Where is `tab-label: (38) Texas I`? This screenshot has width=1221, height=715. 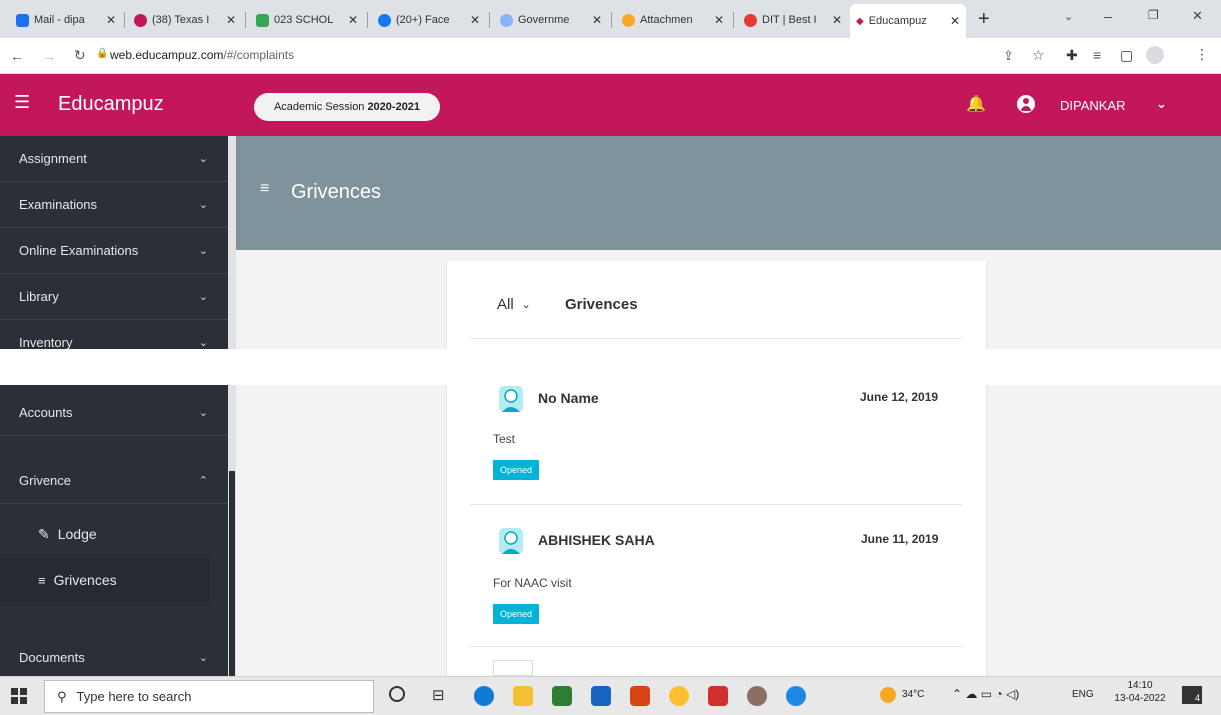
tab-label: (38) Texas I is located at coordinates (181, 20).